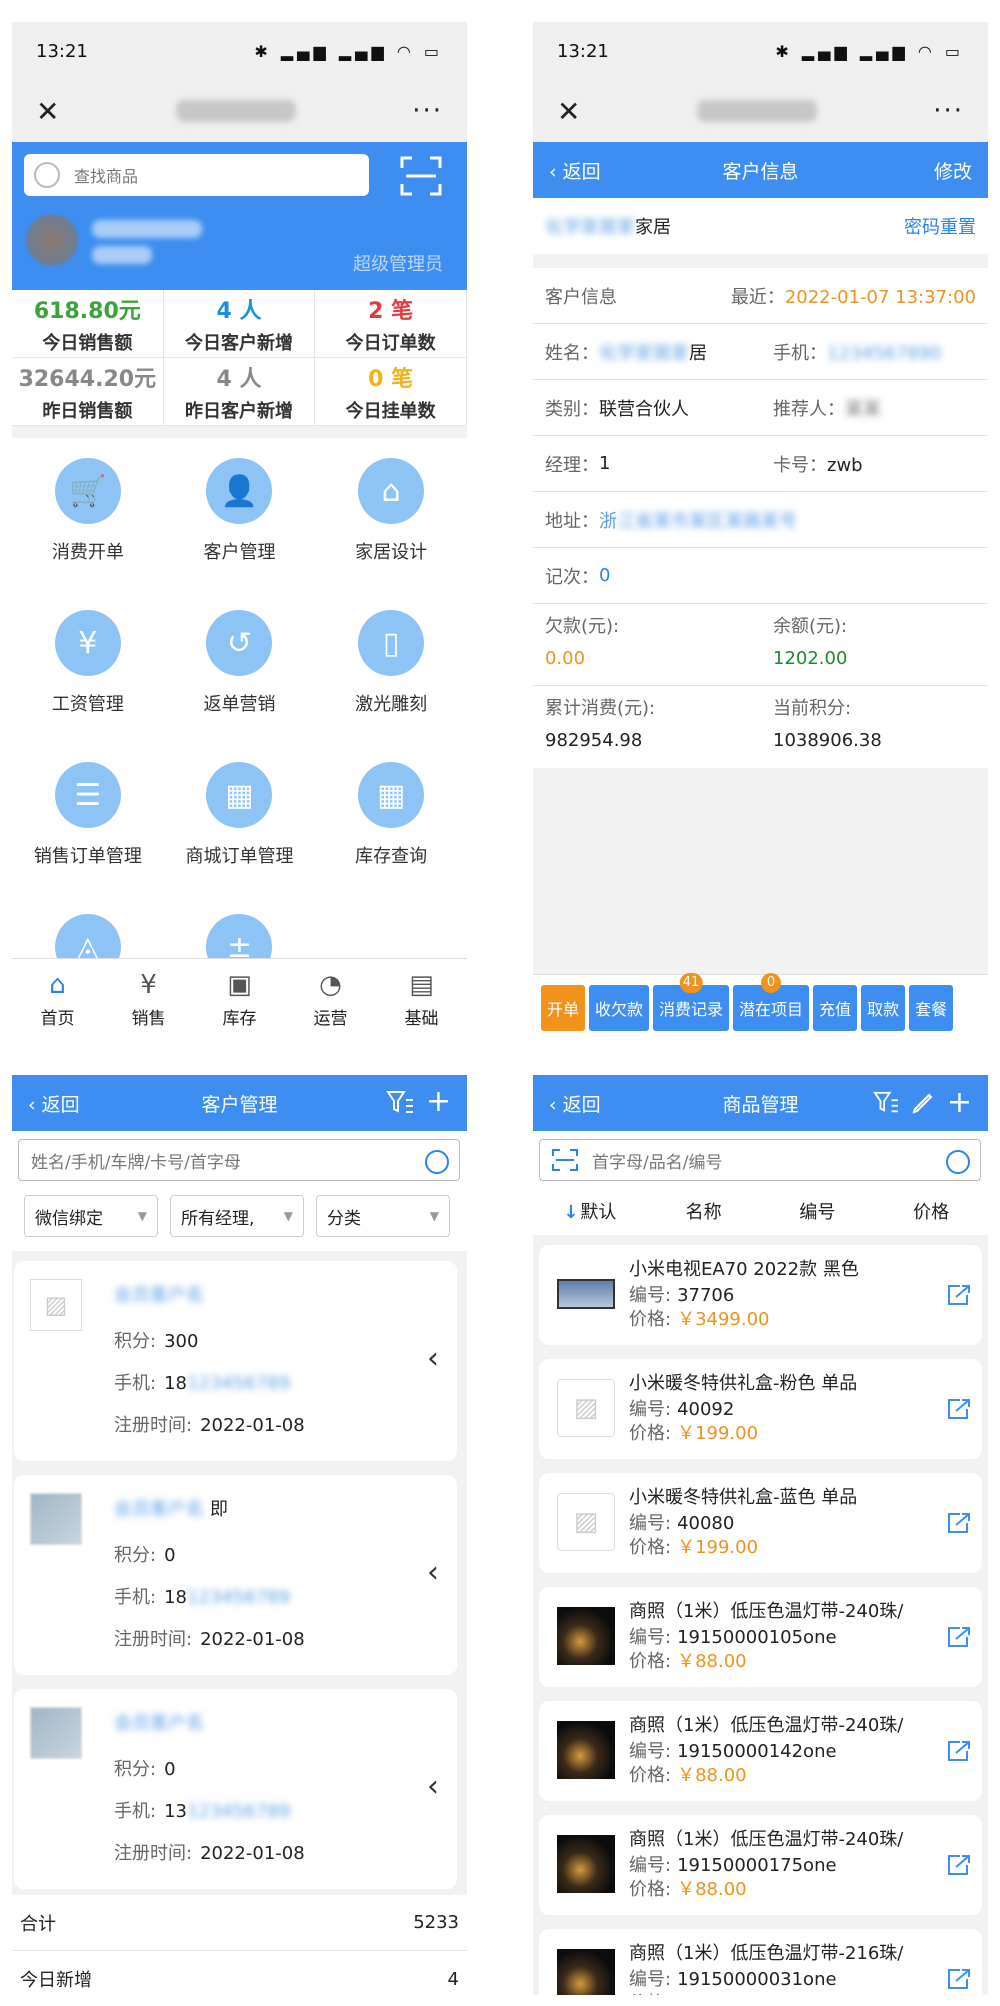 This screenshot has width=1000, height=2006. Describe the element at coordinates (87, 643) in the screenshot. I see `salary-icon: ¥` at that location.